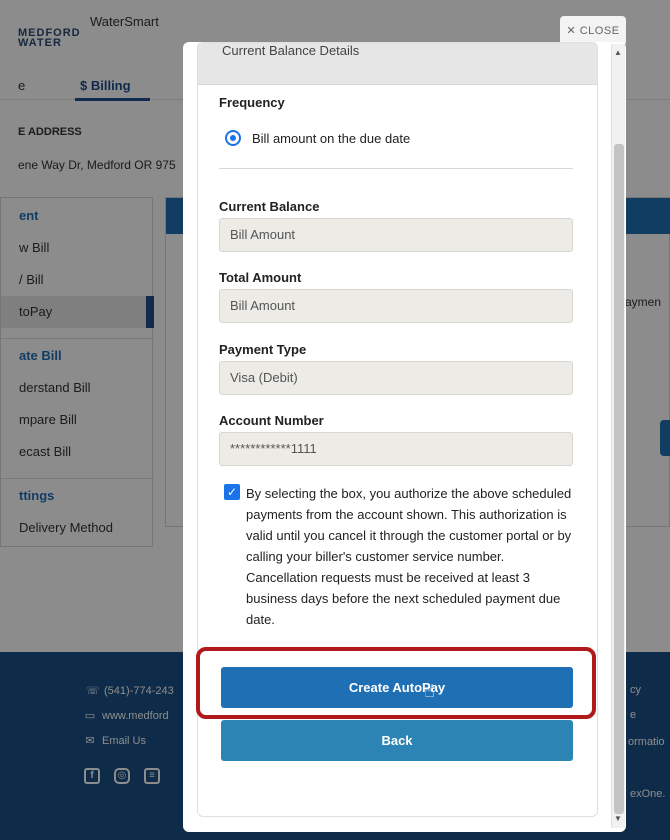 This screenshot has width=670, height=840. I want to click on close-icon: ✕, so click(571, 31).